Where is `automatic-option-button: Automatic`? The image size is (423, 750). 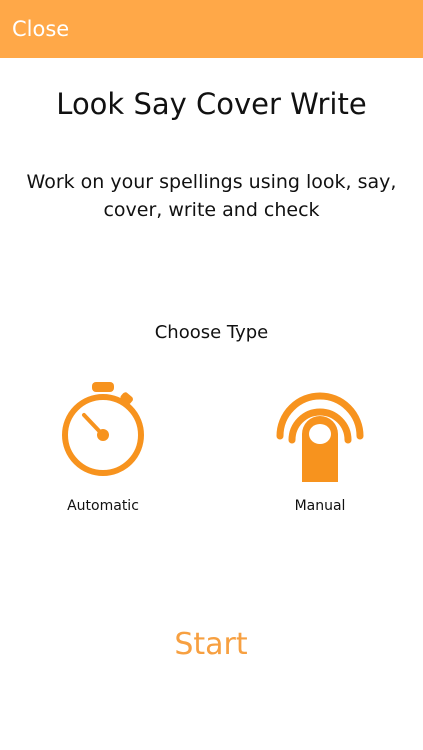 automatic-option-button: Automatic is located at coordinates (103, 453).